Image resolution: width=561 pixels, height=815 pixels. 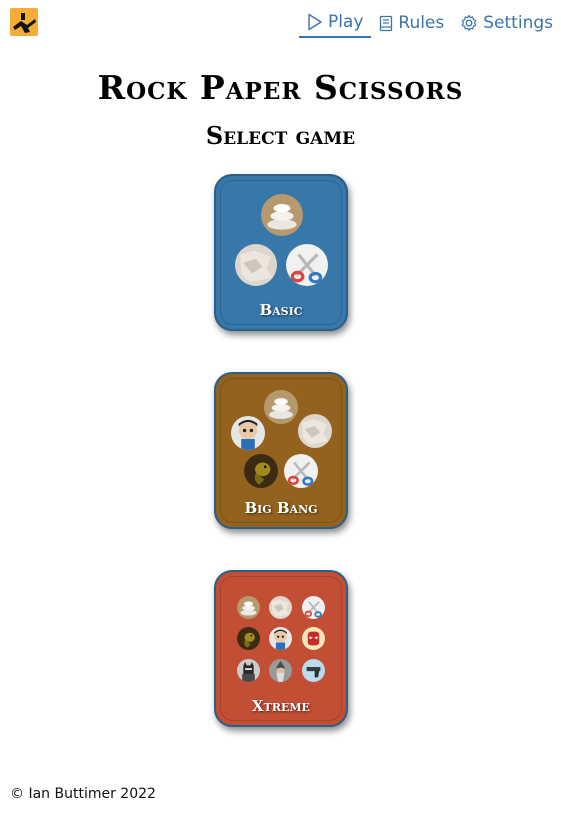 I want to click on nav-rules-label: Rules, so click(x=421, y=23).